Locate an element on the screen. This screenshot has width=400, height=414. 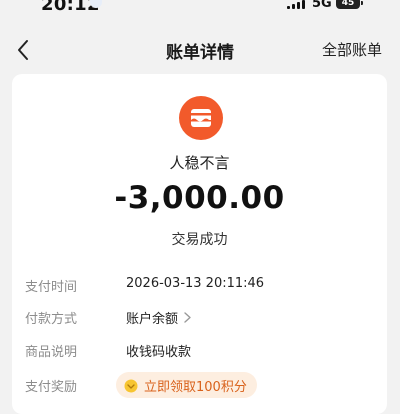
detail-value: 2026-03-13 20:11:46 is located at coordinates (195, 283).